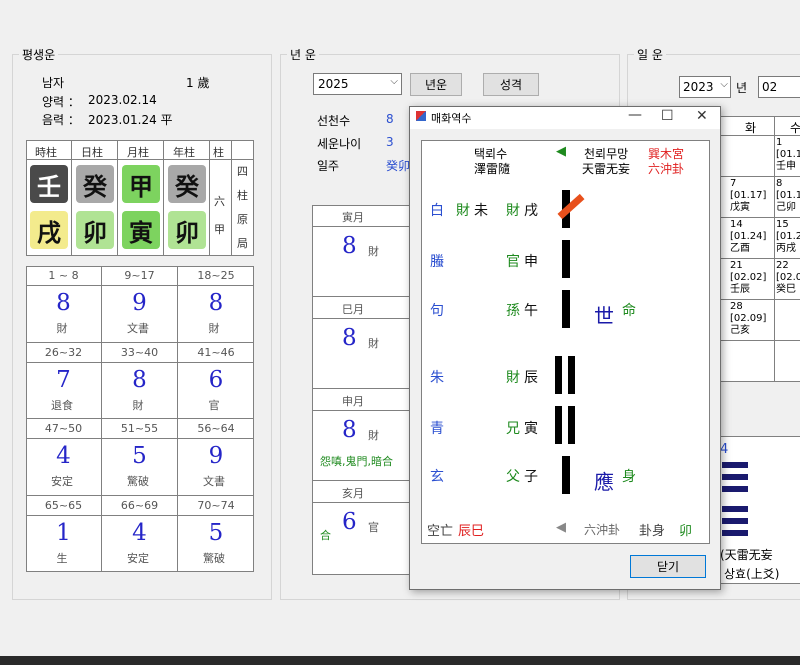 This screenshot has height=665, width=800. I want to click on age-label: 安定, so click(62, 481).